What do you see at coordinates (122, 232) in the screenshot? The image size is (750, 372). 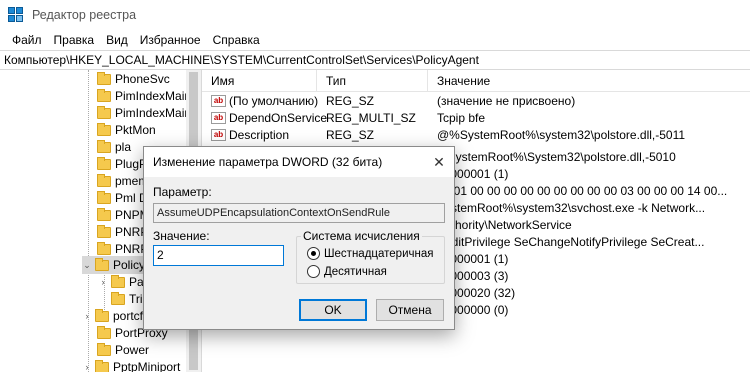 I see `tree-item: PNRP` at bounding box center [122, 232].